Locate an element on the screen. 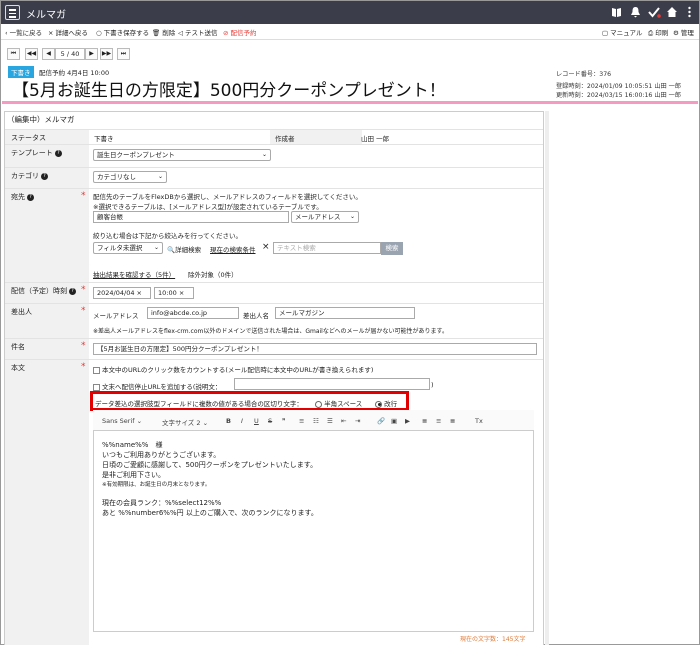 The image size is (700, 645). add-unsubscribe-label: 文末へ配信停止URLを追加する(説明文： is located at coordinates (162, 387).